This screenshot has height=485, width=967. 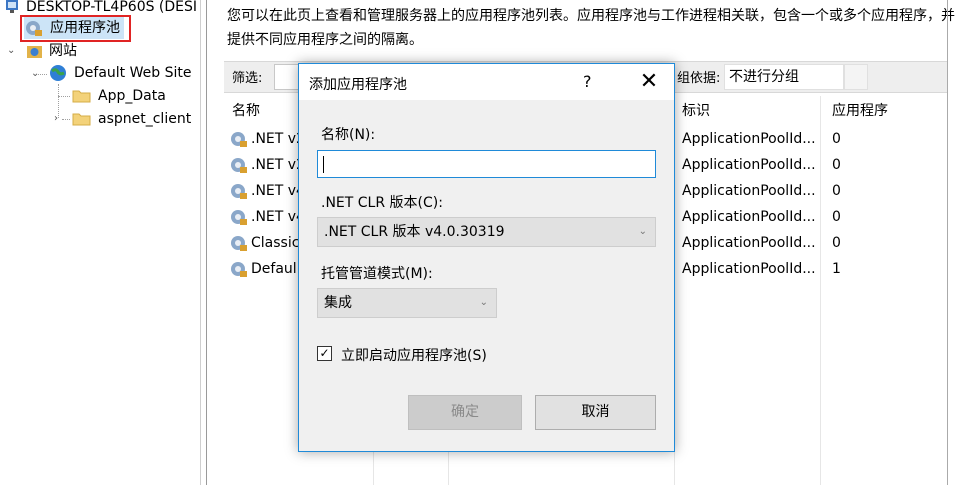 What do you see at coordinates (338, 303) in the screenshot?
I see `pipeline-mode-value: 集成` at bounding box center [338, 303].